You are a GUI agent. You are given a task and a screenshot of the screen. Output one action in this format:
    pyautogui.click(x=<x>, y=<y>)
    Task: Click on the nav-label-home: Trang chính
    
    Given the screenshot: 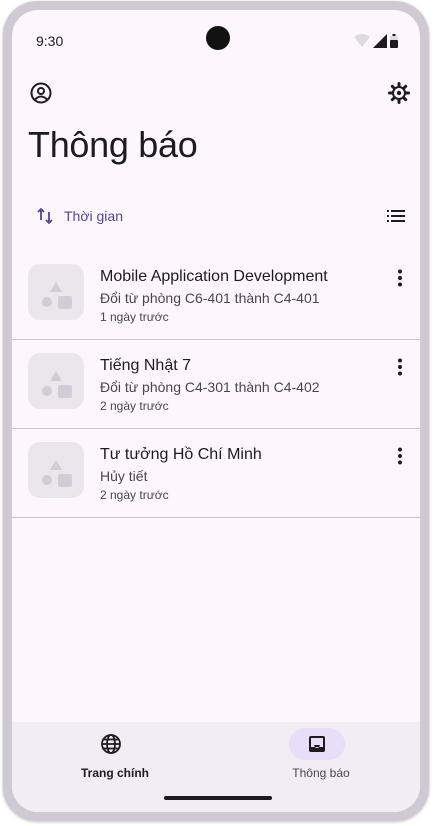 What is the action you would take?
    pyautogui.click(x=114, y=773)
    